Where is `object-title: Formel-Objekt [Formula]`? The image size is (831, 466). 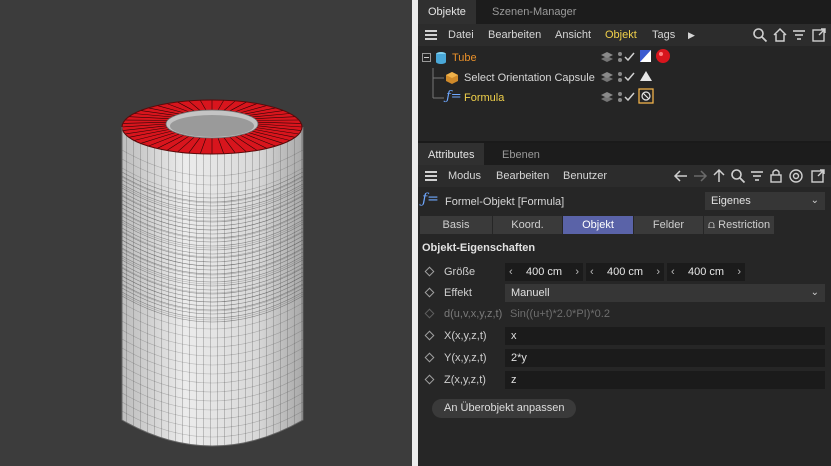
object-title: Formel-Objekt [Formula] is located at coordinates (505, 202).